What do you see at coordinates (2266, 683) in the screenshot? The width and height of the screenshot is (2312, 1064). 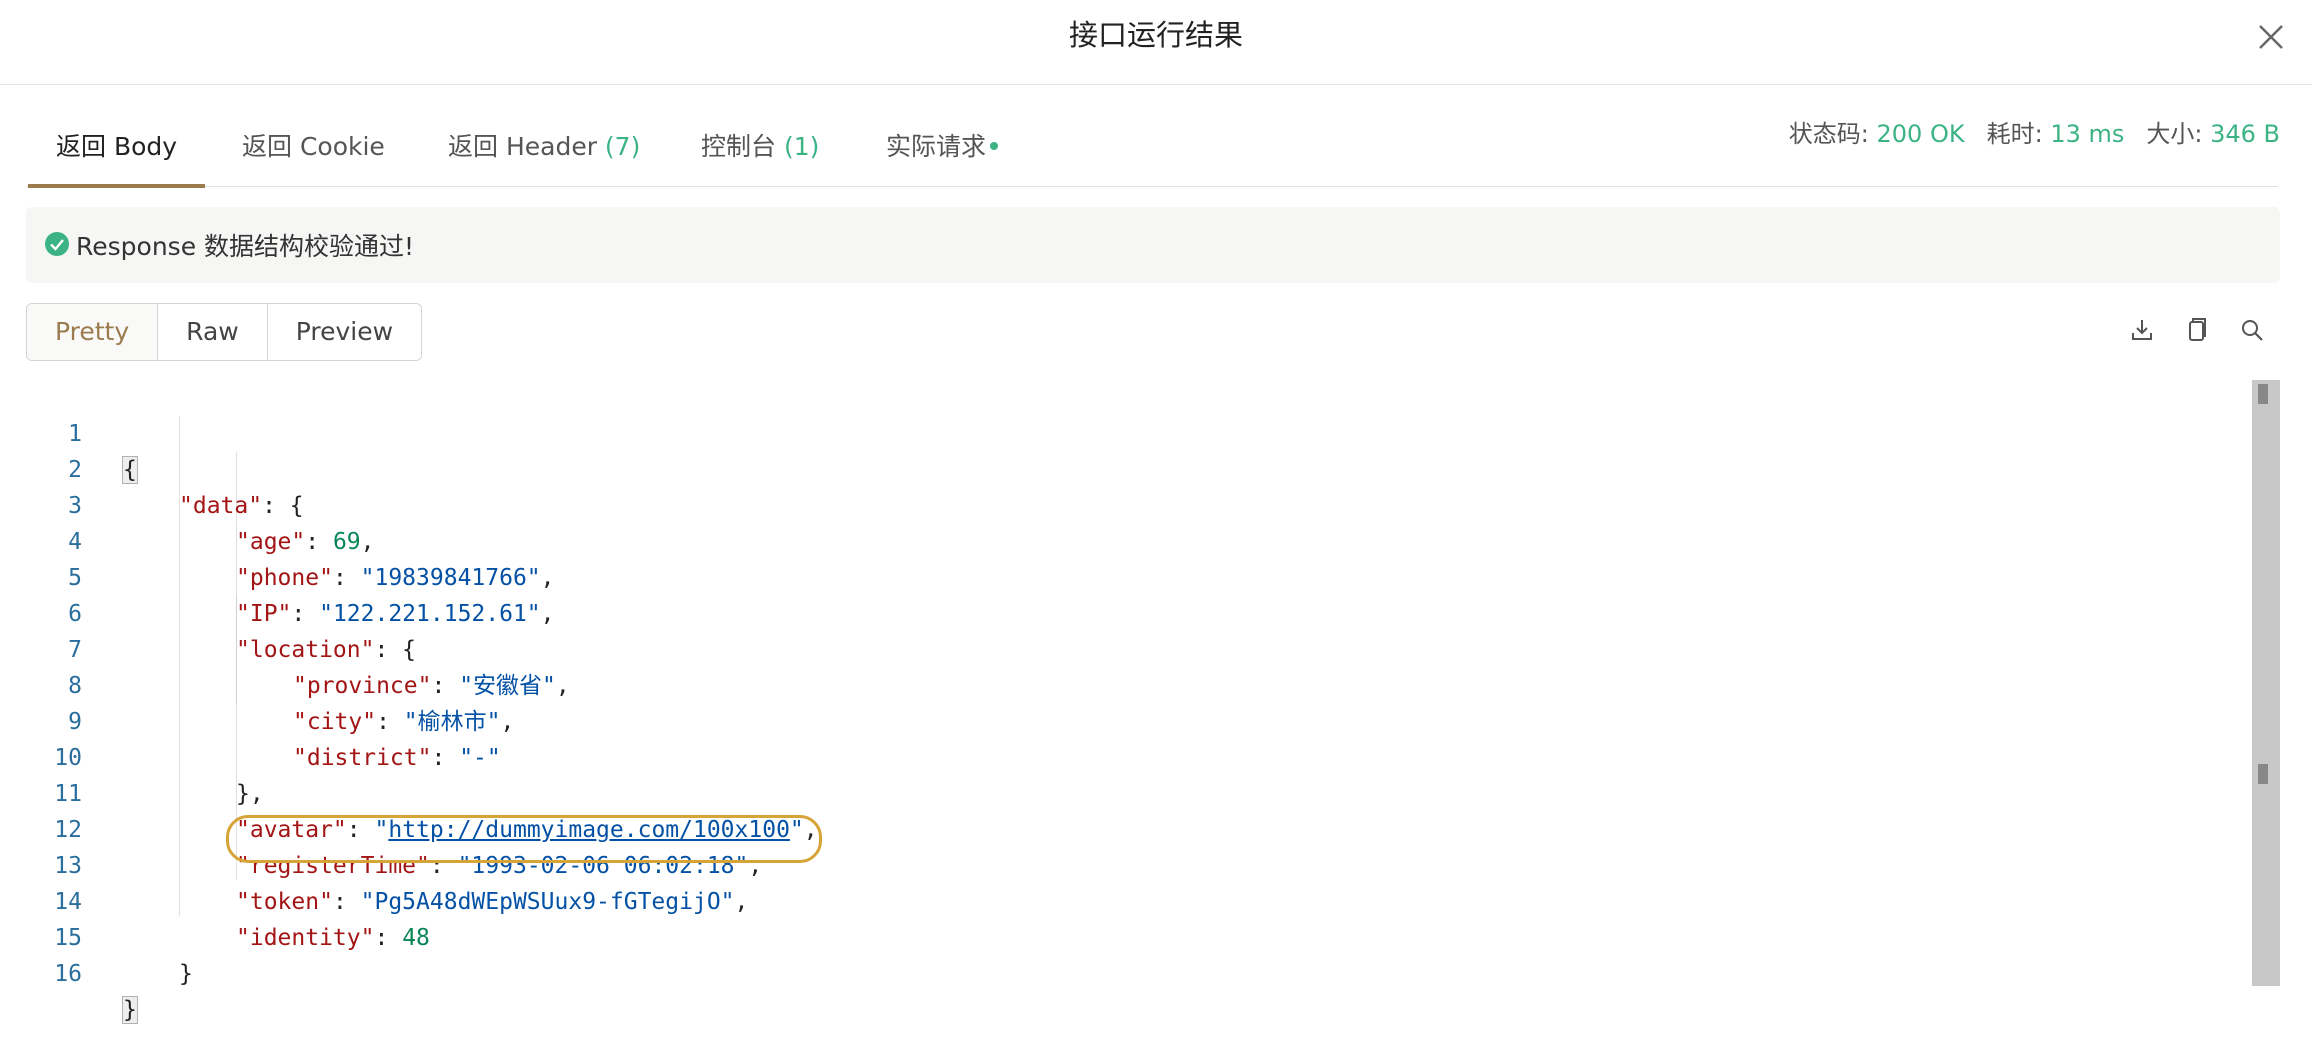 I see `vertical-scrollbar` at bounding box center [2266, 683].